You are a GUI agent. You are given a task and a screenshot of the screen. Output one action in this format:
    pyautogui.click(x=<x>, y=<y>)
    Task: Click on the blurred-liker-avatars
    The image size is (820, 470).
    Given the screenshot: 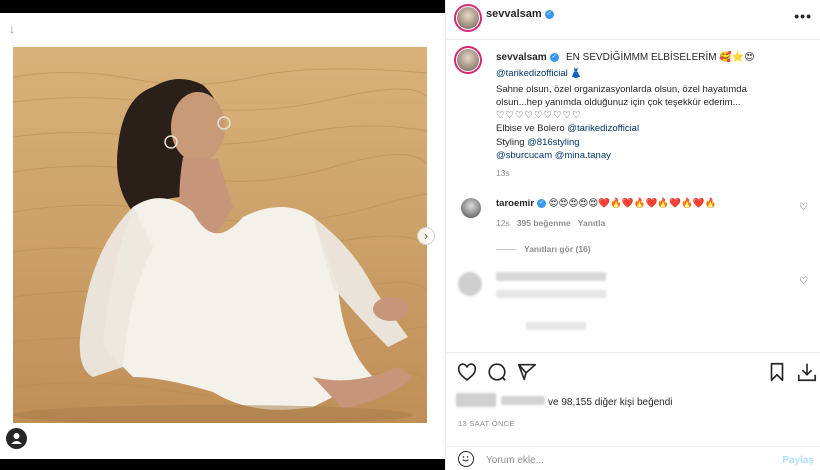 What is the action you would take?
    pyautogui.click(x=476, y=400)
    